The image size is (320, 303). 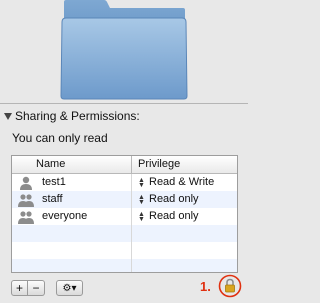 I want to click on privilege-value: Read & Write, so click(x=182, y=182).